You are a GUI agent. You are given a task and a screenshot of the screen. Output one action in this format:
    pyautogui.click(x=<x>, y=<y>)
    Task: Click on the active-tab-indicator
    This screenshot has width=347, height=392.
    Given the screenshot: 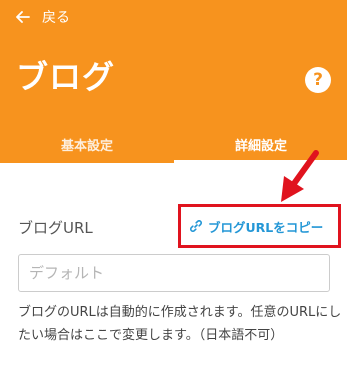 What is the action you would take?
    pyautogui.click(x=260, y=162)
    